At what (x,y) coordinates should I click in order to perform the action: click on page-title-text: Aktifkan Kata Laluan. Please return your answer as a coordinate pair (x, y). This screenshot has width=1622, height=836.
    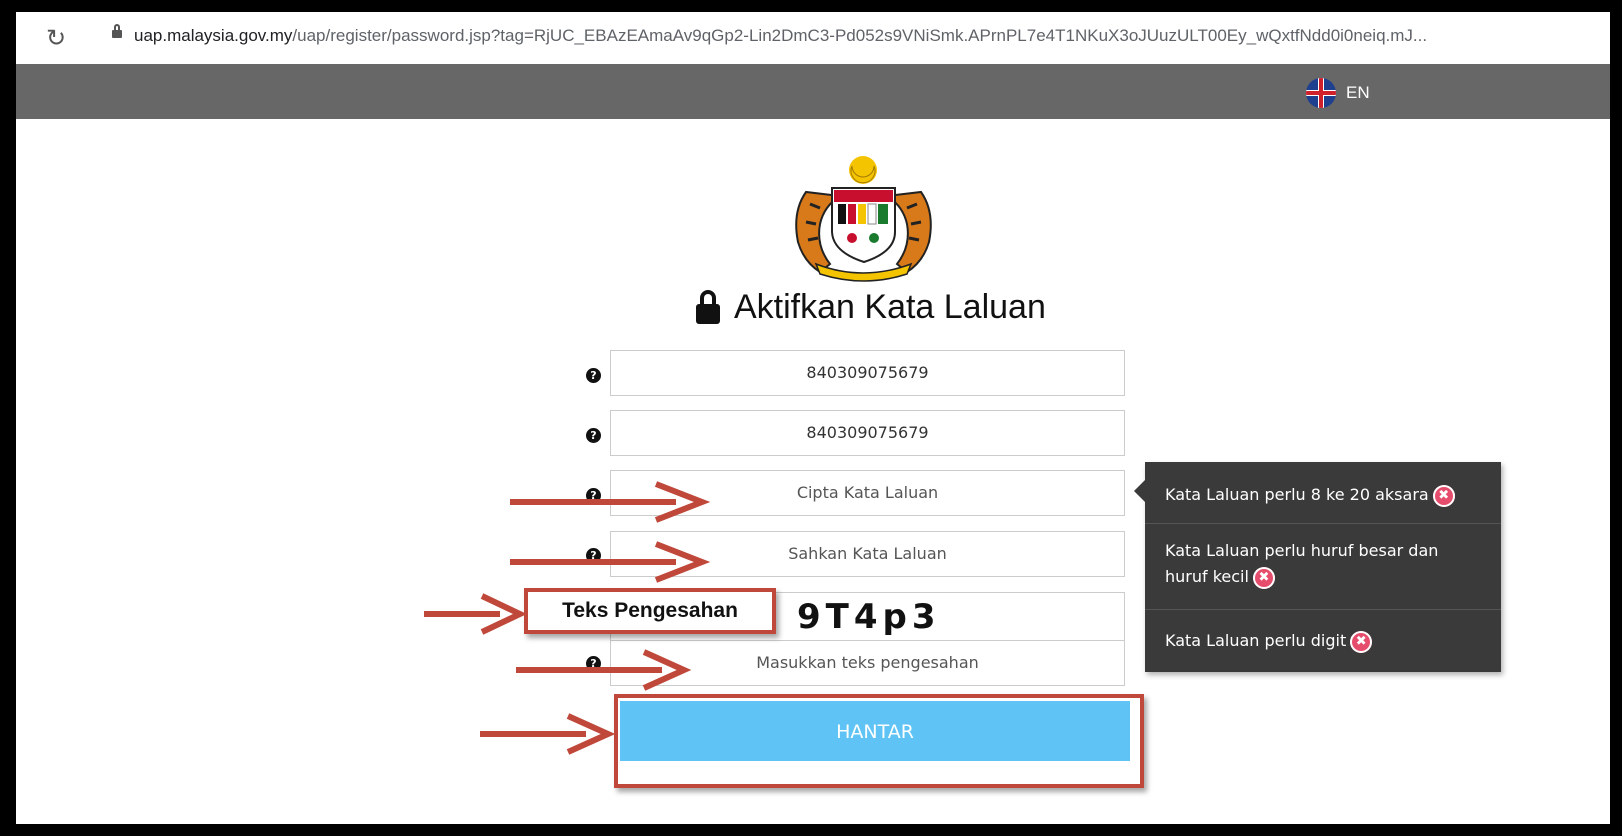
    Looking at the image, I should click on (890, 307).